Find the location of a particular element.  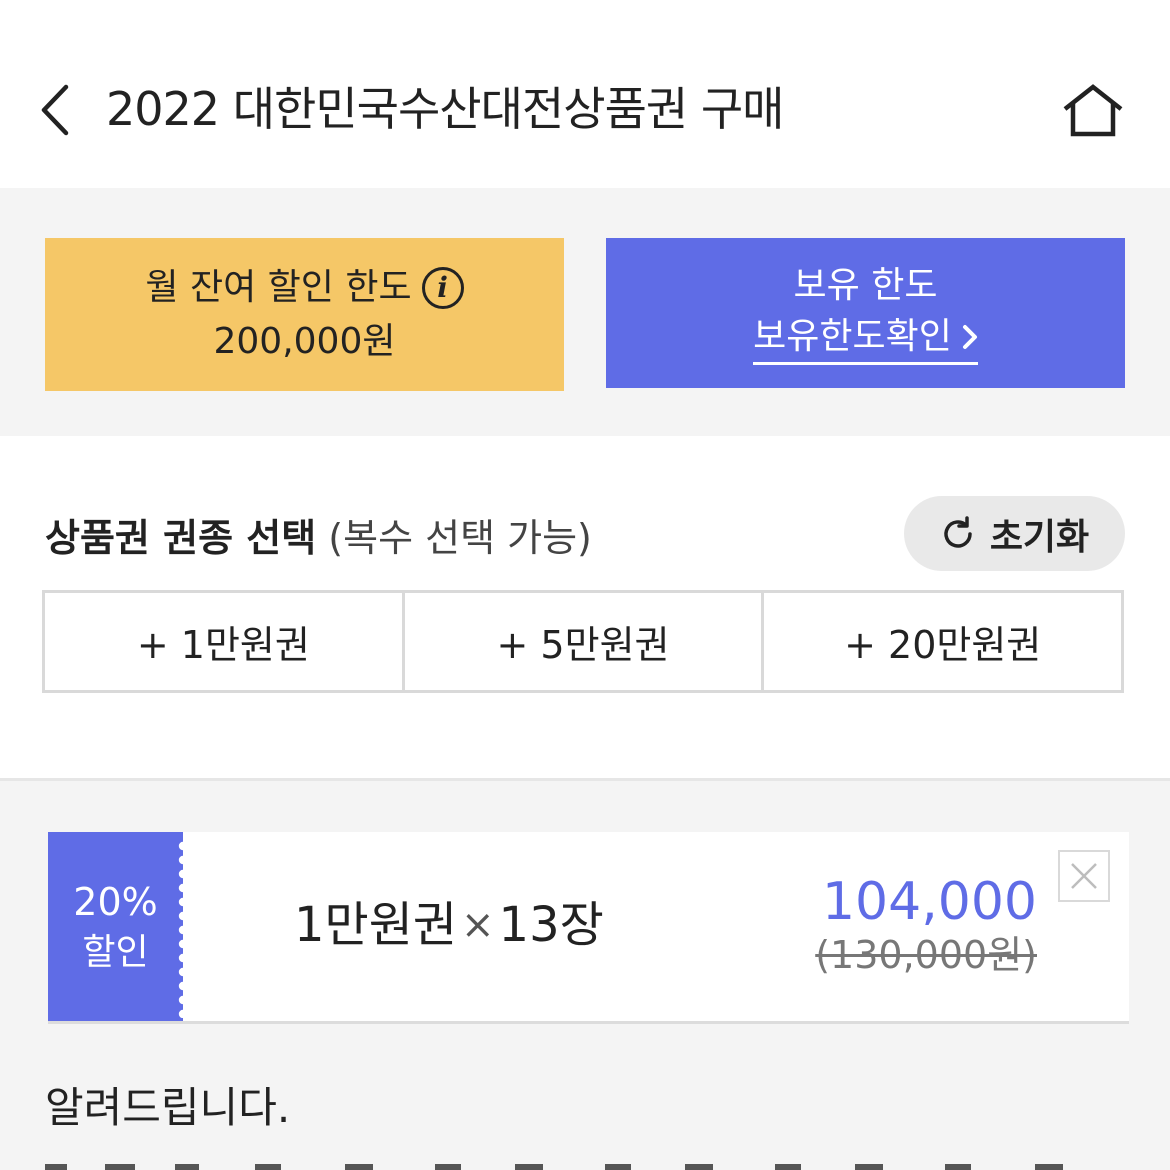

check-holding-limit-link: 보유한도확인 is located at coordinates (865, 339).